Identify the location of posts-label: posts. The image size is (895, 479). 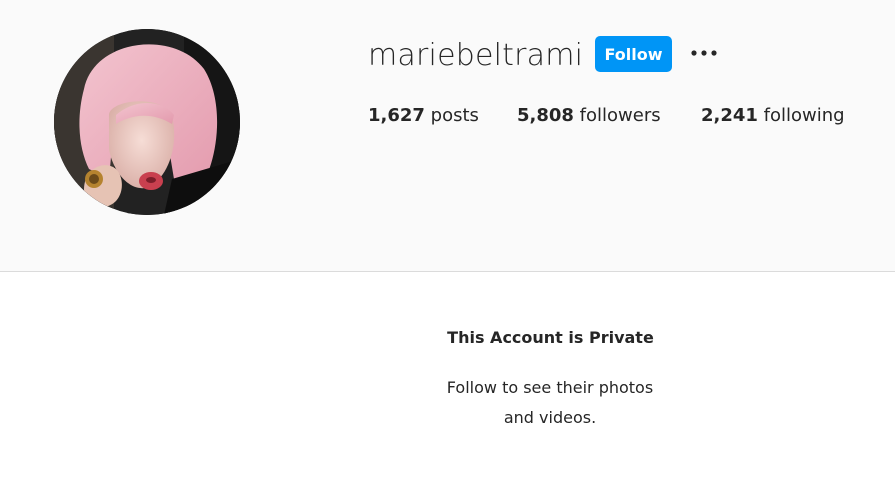
(454, 115).